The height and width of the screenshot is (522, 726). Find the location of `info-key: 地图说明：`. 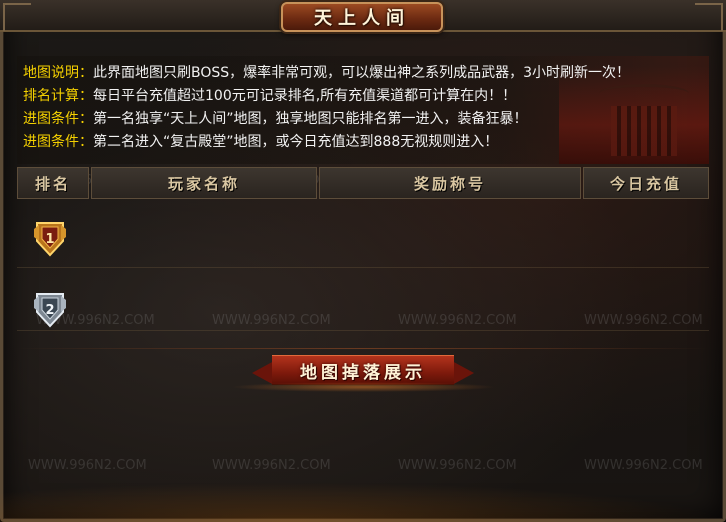

info-key: 地图说明： is located at coordinates (58, 73).